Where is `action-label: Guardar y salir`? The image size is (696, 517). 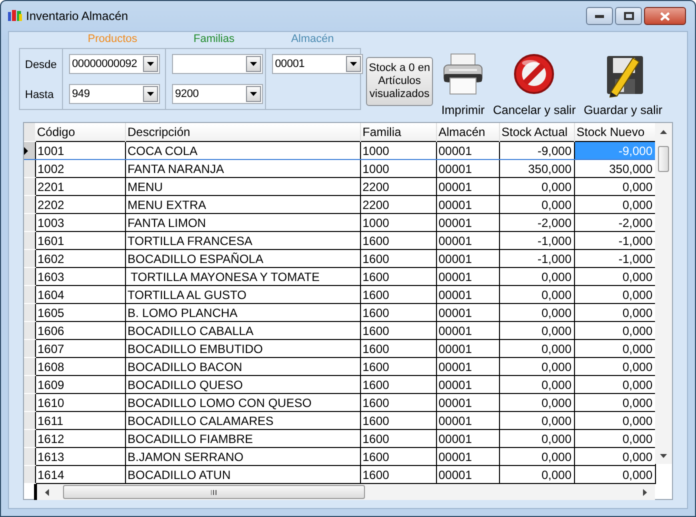
action-label: Guardar y salir is located at coordinates (623, 110).